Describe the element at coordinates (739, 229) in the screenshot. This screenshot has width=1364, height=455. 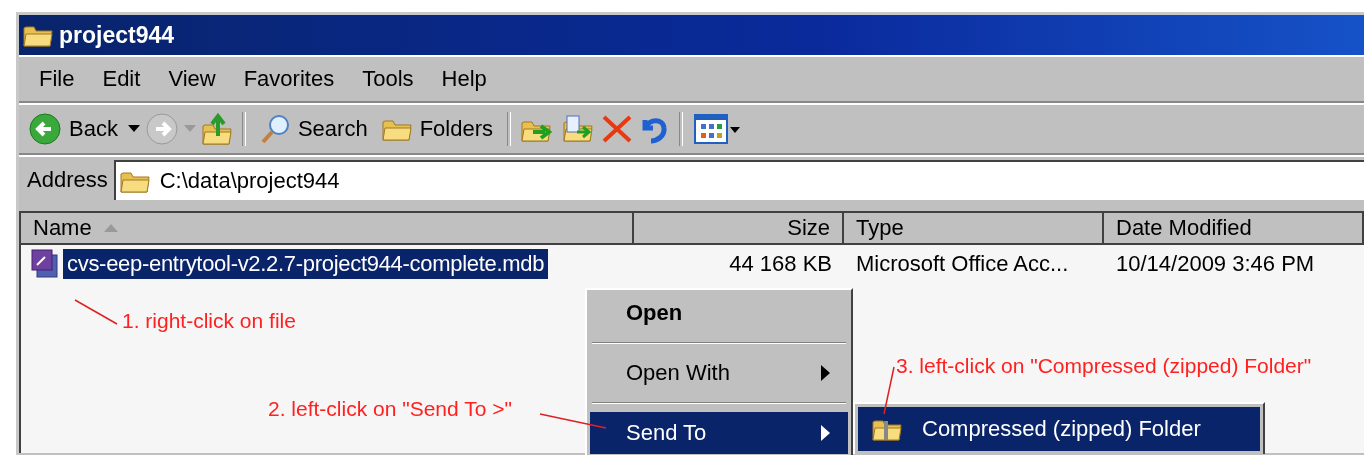
I see `column-header: Size` at that location.